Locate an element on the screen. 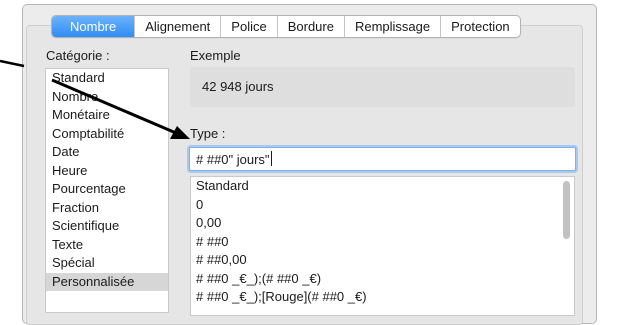 The height and width of the screenshot is (325, 617). annotation-arrow-shaft is located at coordinates (114, 106).